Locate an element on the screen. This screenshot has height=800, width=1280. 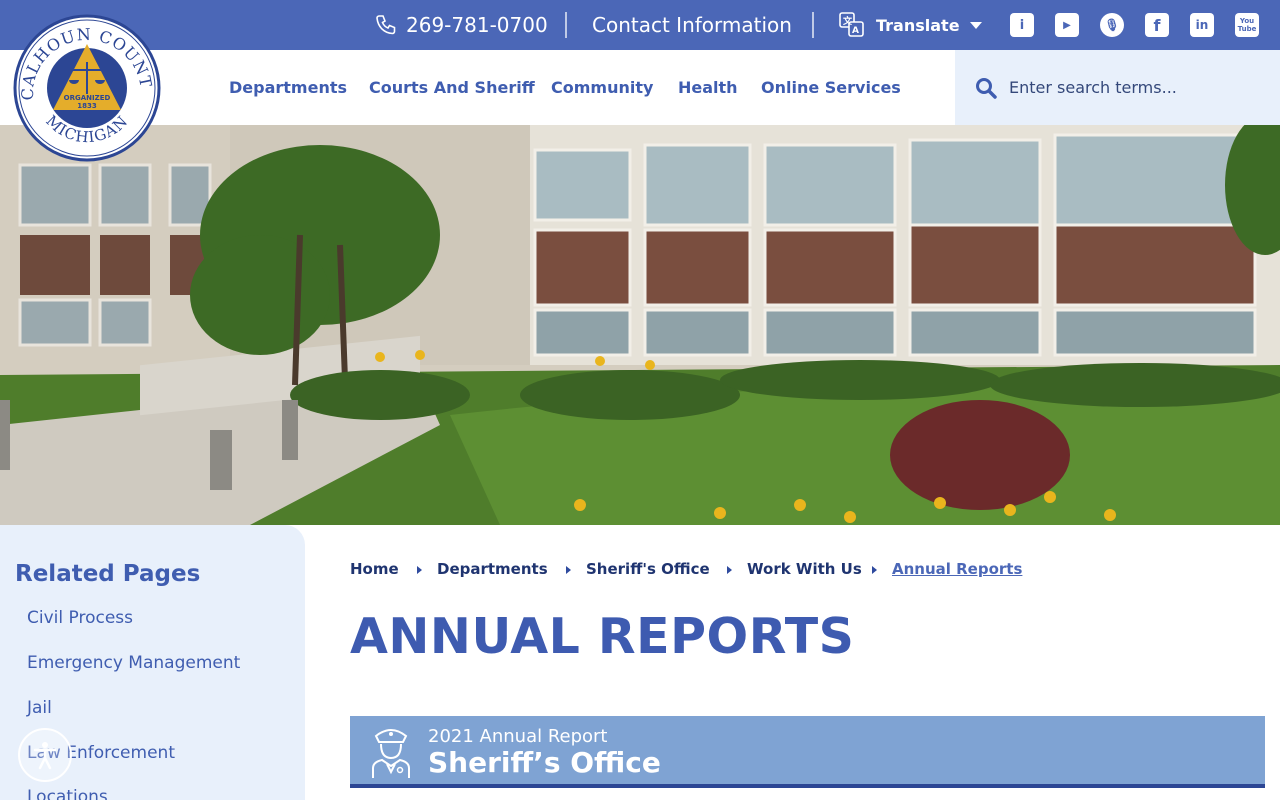
breadcrumb-sheriffs-office: Sheriff's Office is located at coordinates (648, 569).